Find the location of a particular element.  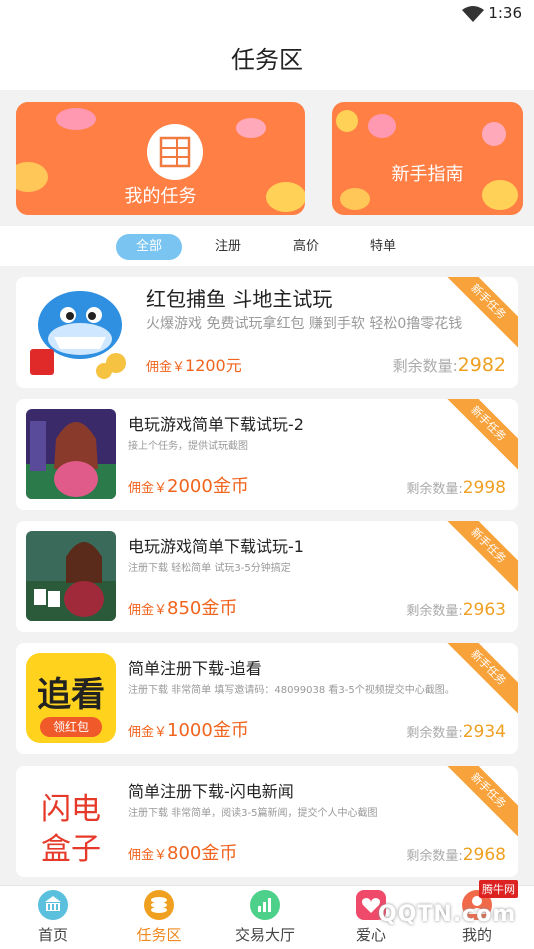

task-remaining: 剩余数量:2968 is located at coordinates (456, 855).